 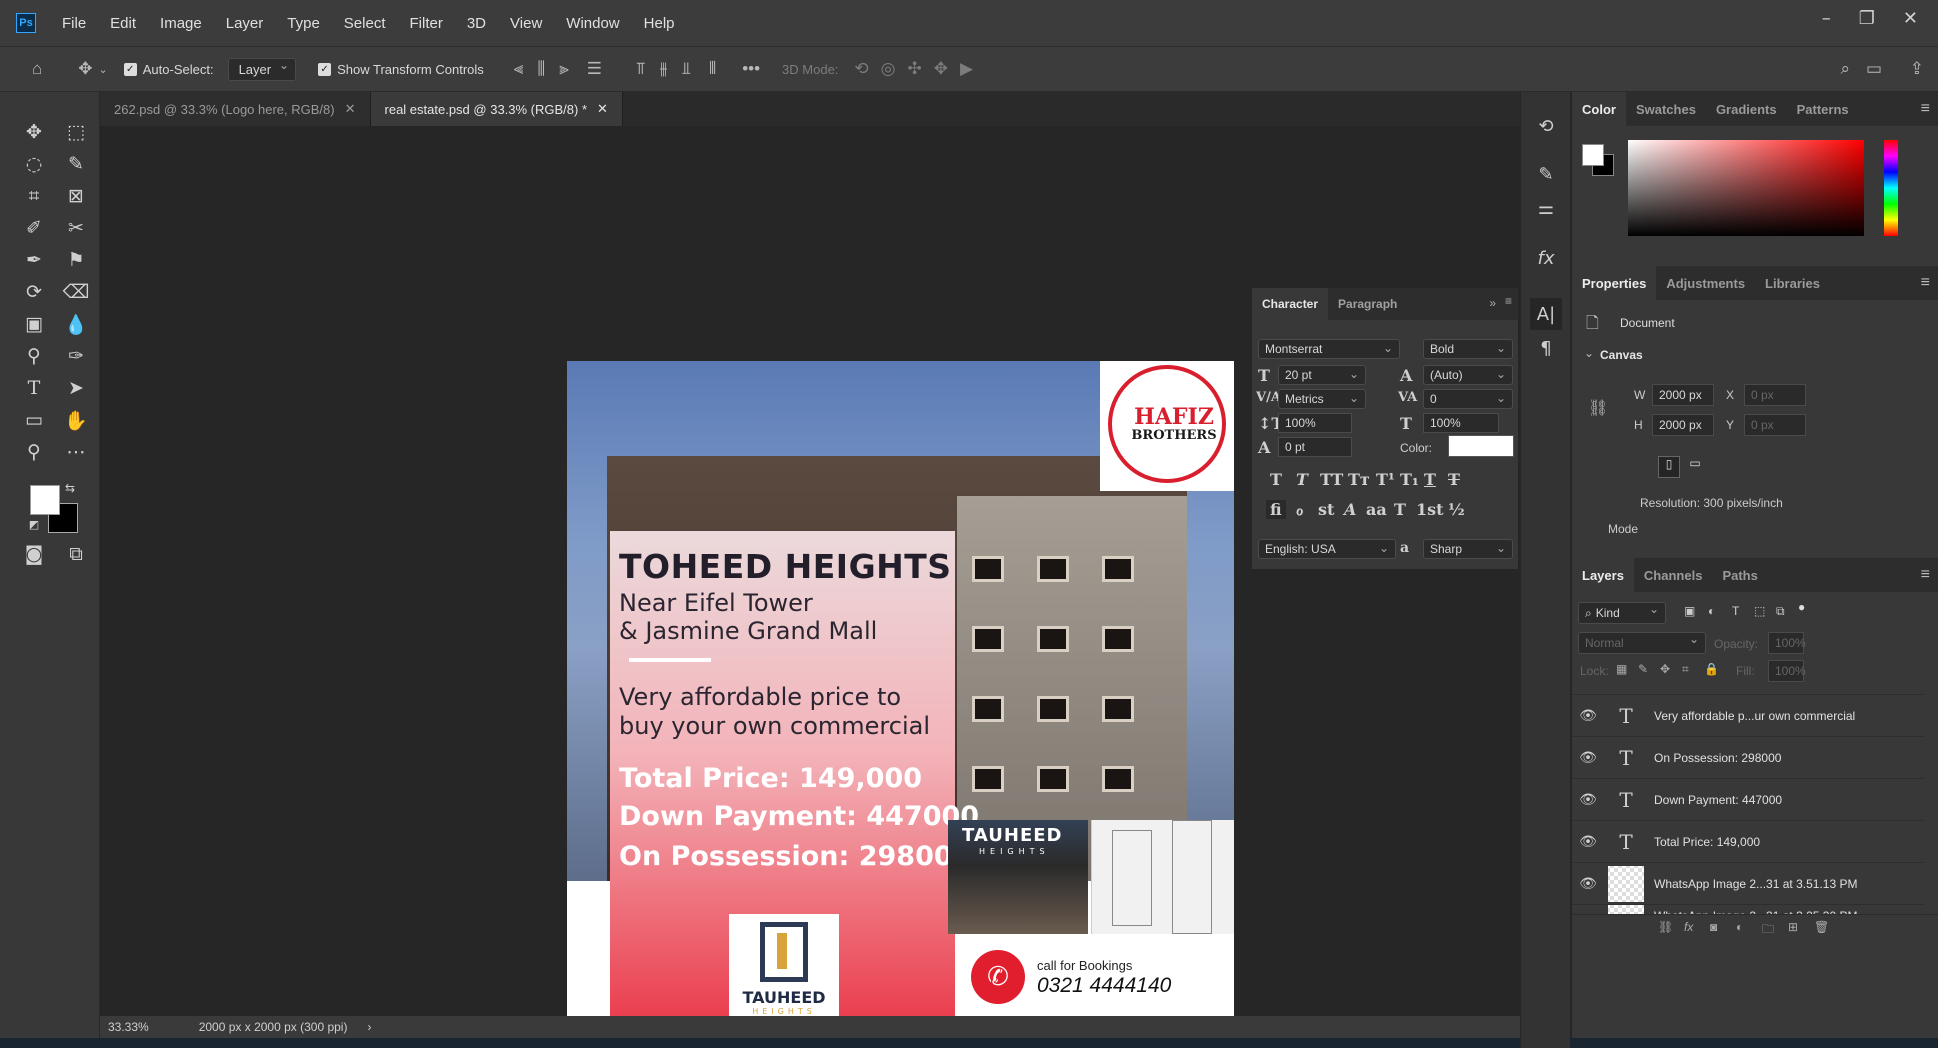 I want to click on brushes-icon: ✎, so click(x=1546, y=174).